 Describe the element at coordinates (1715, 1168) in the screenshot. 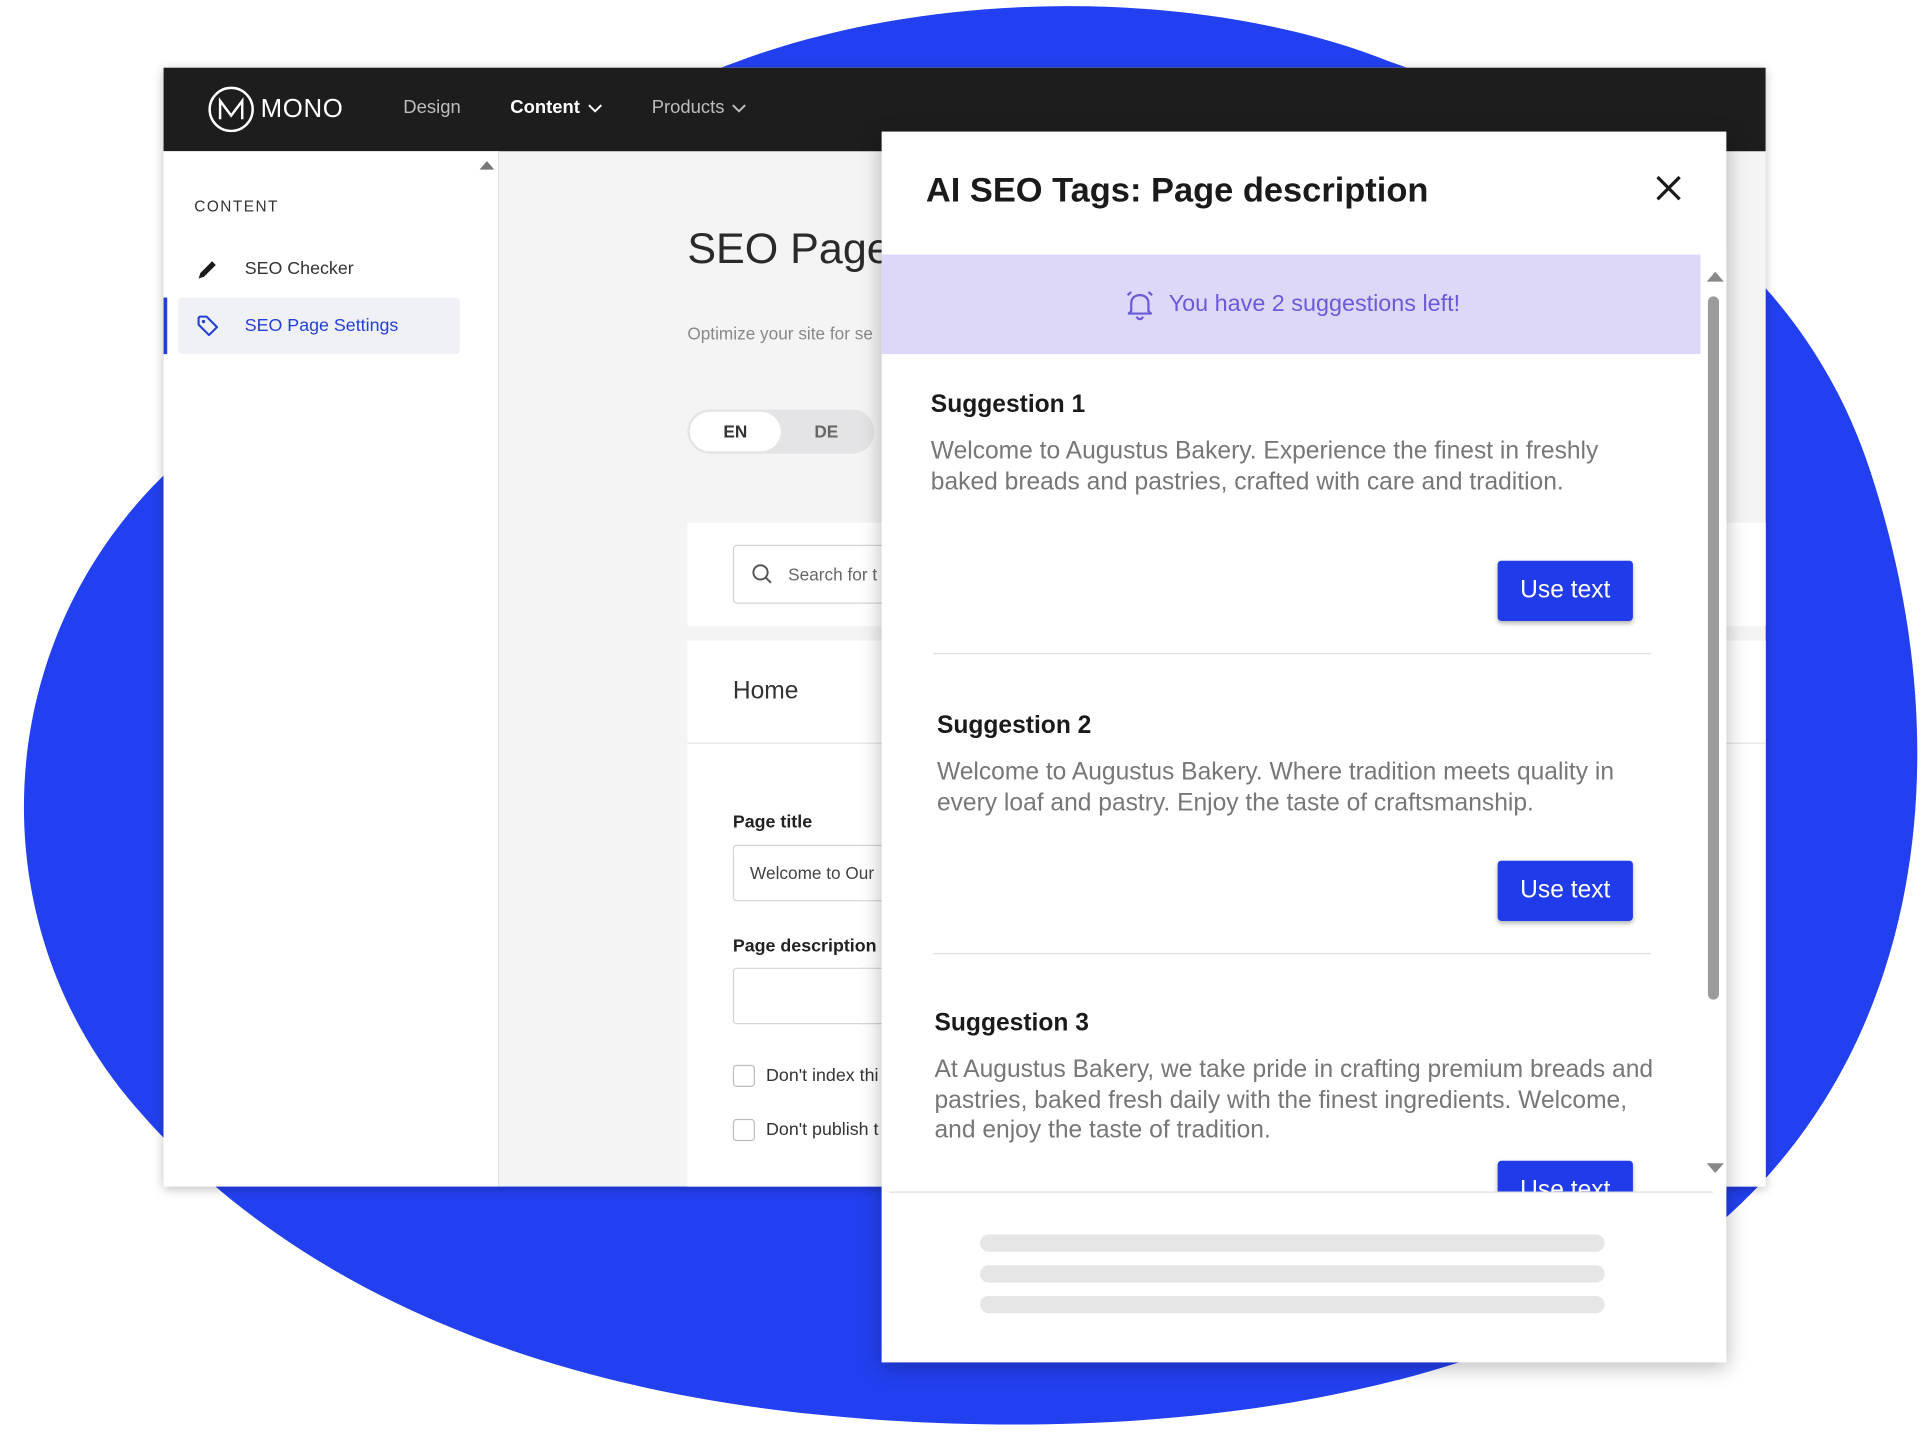

I see `scroll-down-arrow` at that location.